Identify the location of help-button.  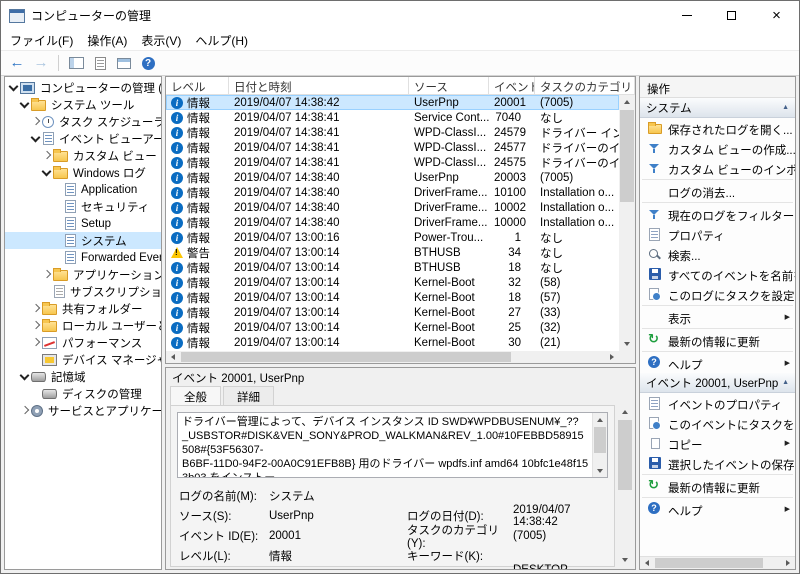
(148, 63).